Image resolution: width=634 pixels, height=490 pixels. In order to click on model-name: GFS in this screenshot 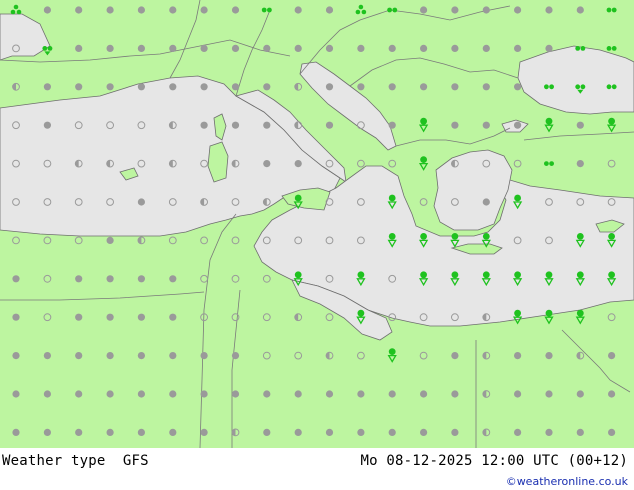, I will do `click(135, 461)`.